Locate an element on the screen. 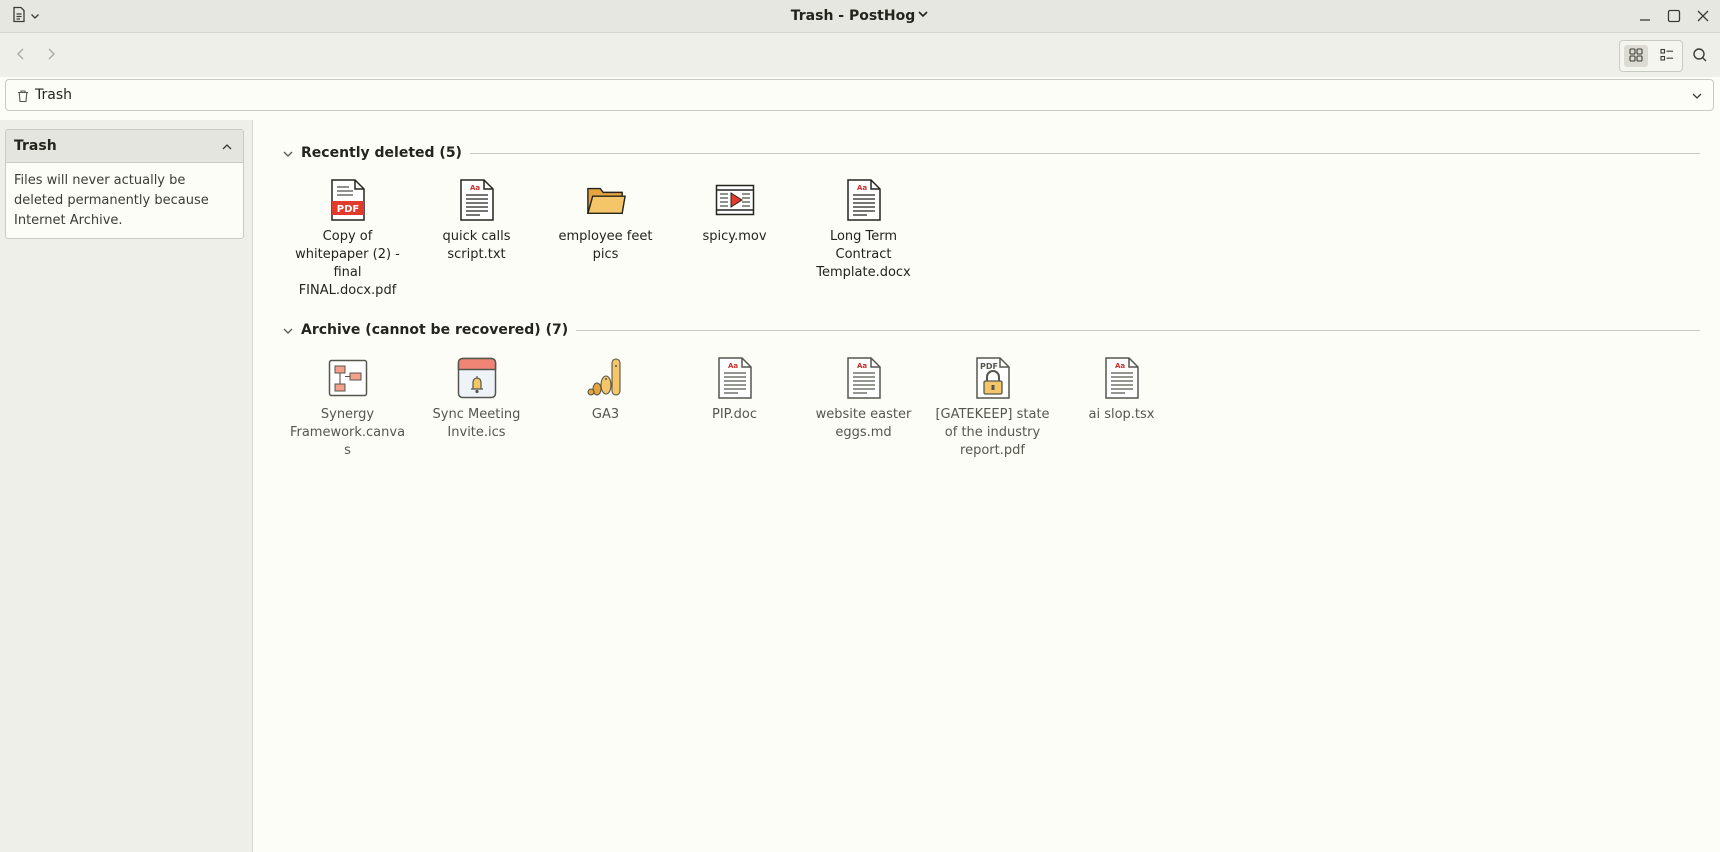 The width and height of the screenshot is (1720, 852). list-view-icon is located at coordinates (1666, 56).